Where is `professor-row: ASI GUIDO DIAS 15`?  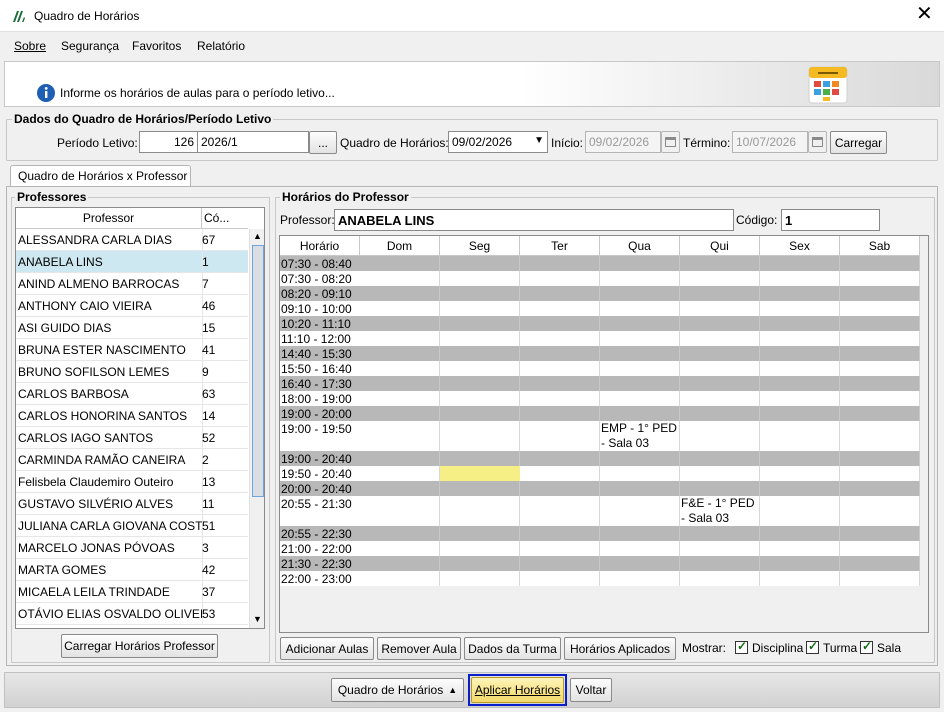
professor-row: ASI GUIDO DIAS 15 is located at coordinates (132, 328).